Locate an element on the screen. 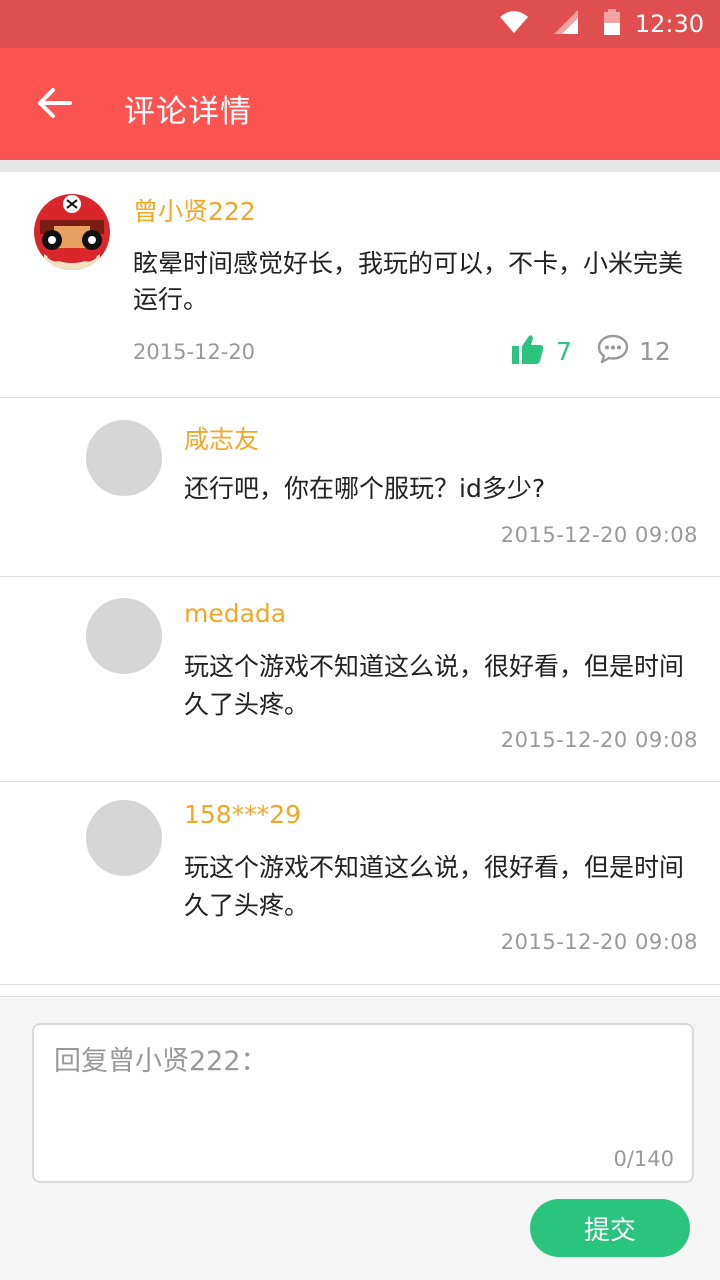  like-button: 7 is located at coordinates (542, 351).